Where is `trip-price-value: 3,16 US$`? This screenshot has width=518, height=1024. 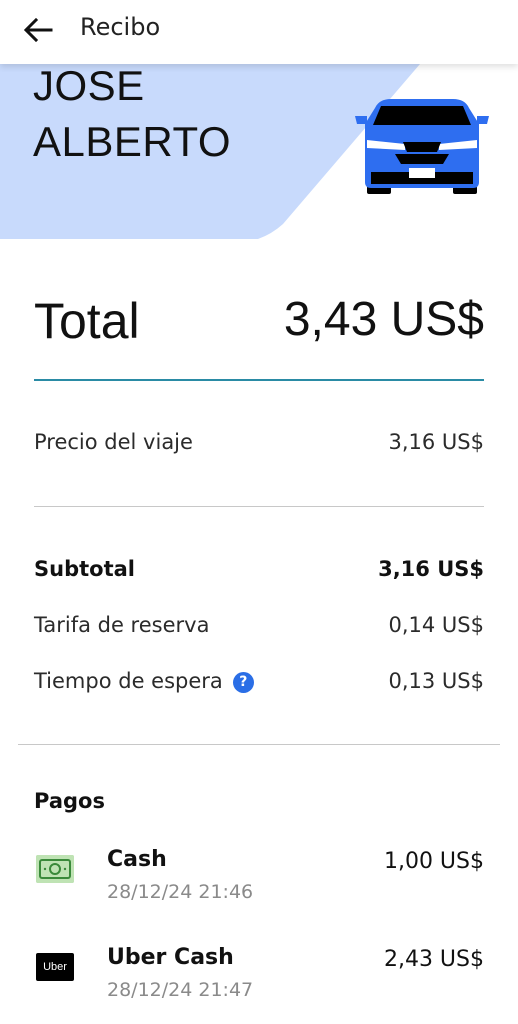
trip-price-value: 3,16 US$ is located at coordinates (436, 442).